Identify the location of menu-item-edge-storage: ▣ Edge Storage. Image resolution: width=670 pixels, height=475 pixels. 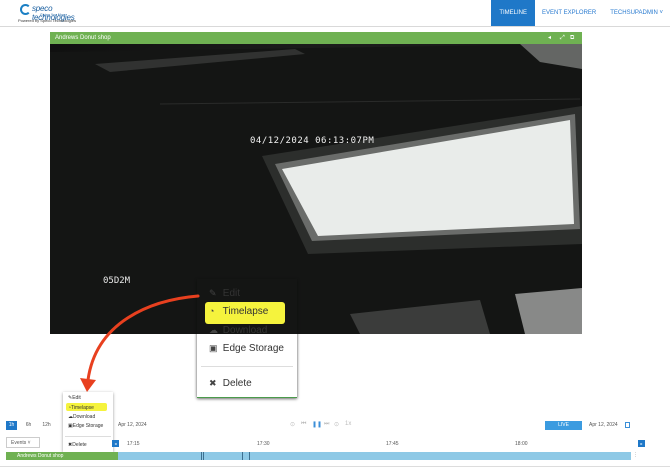
(246, 348).